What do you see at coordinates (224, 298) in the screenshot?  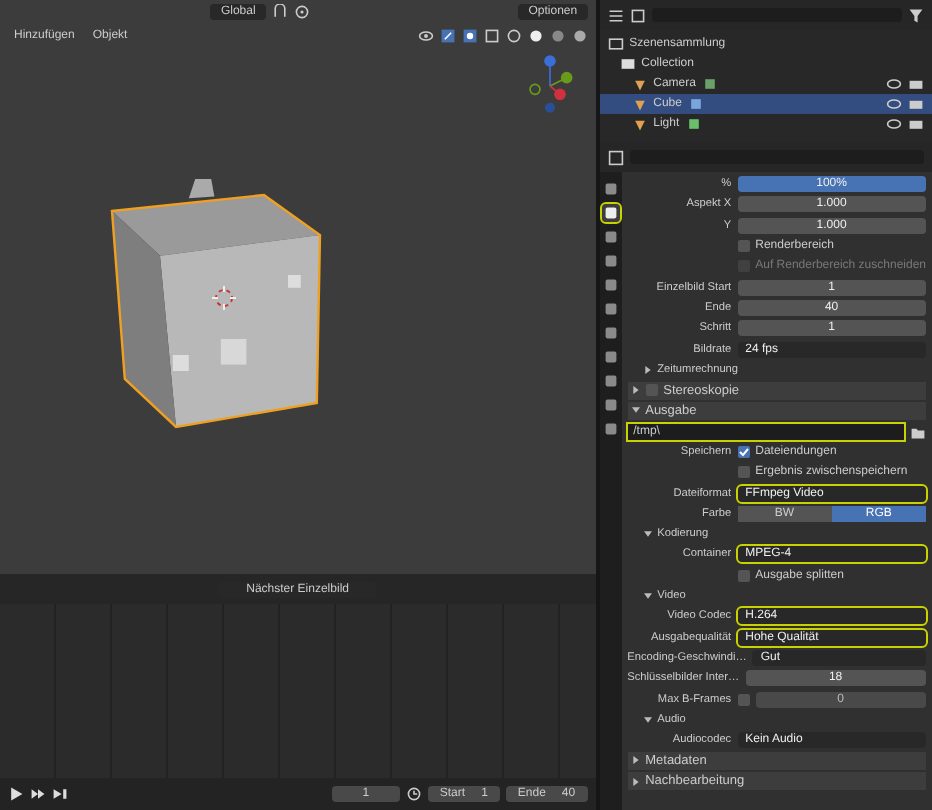 I see `3d-cursor-icon` at bounding box center [224, 298].